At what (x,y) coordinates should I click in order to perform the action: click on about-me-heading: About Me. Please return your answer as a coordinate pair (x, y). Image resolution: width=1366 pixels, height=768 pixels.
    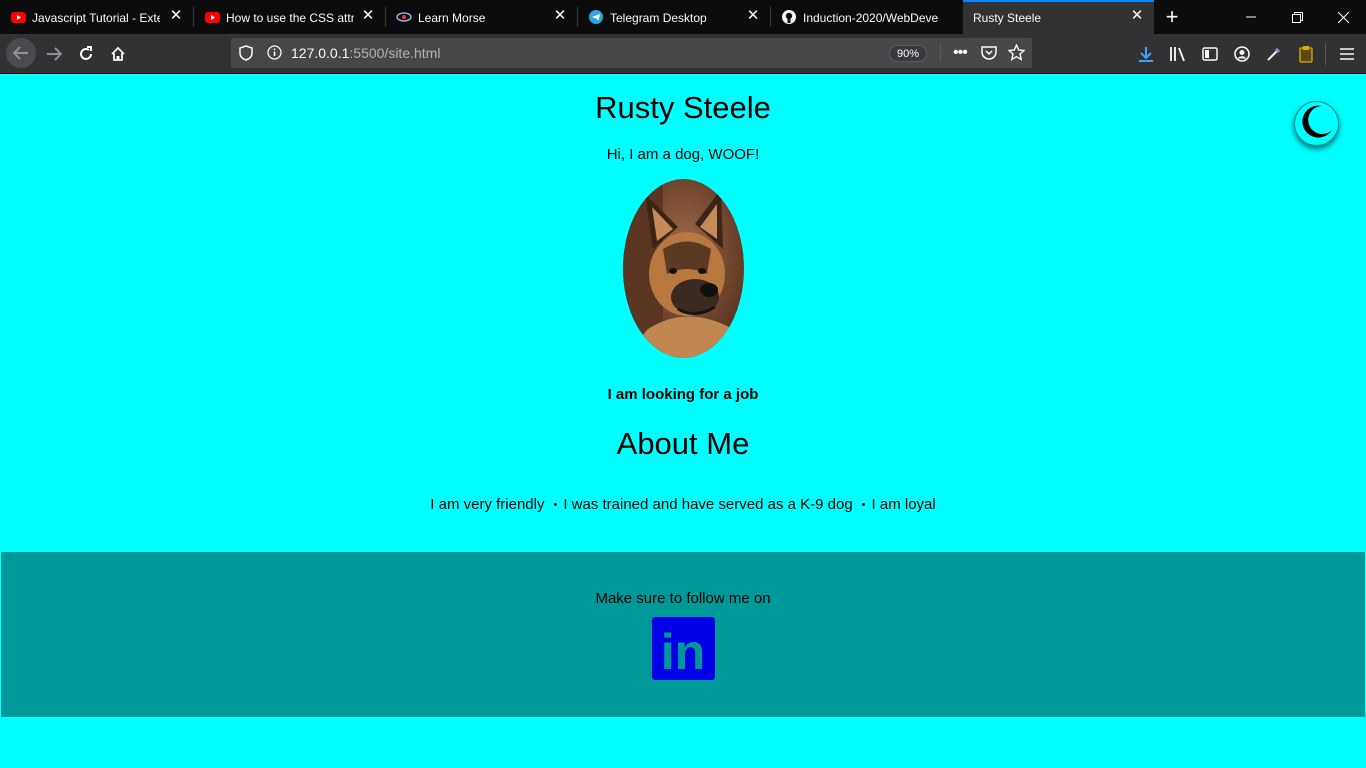
    Looking at the image, I should click on (683, 443).